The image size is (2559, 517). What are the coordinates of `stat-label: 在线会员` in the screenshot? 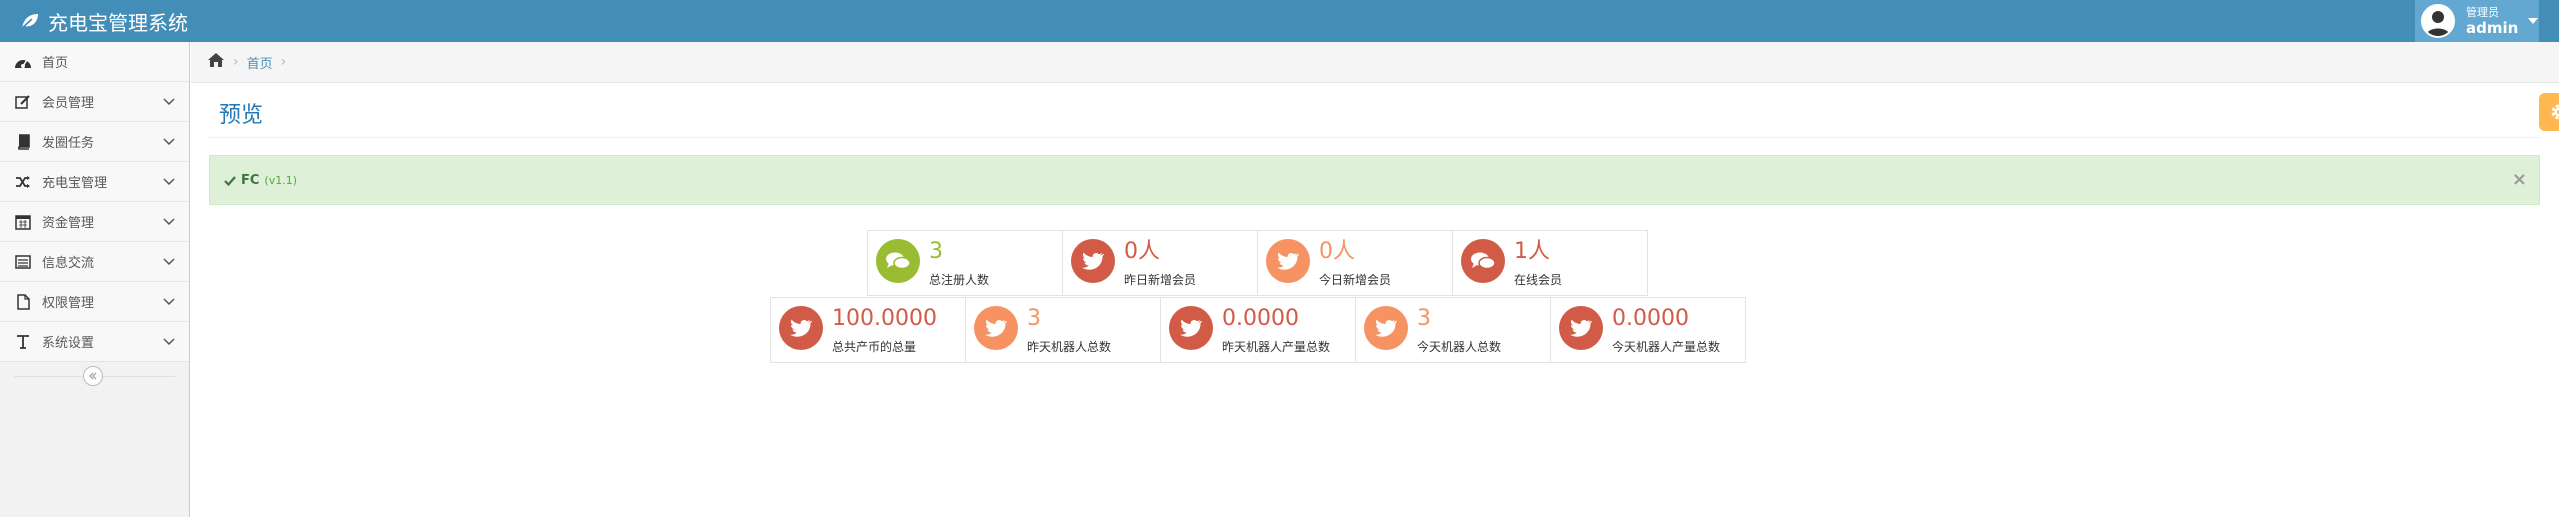 It's located at (1538, 280).